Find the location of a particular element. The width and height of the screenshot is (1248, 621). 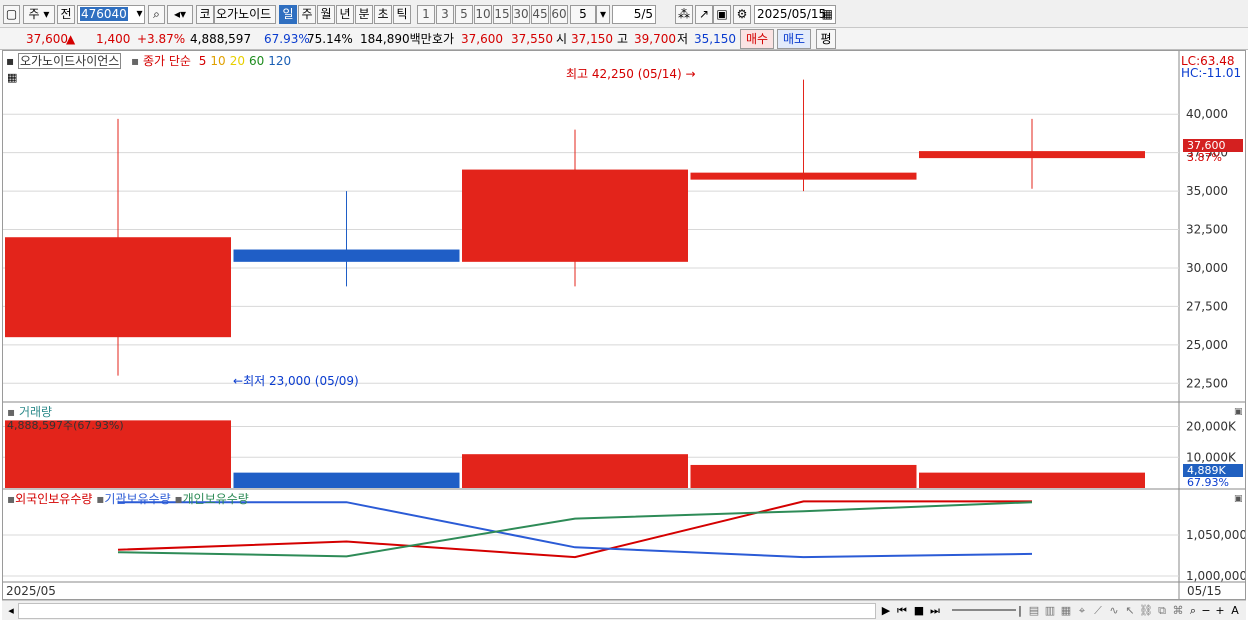

zoom-in-icon: + is located at coordinates (1220, 611).